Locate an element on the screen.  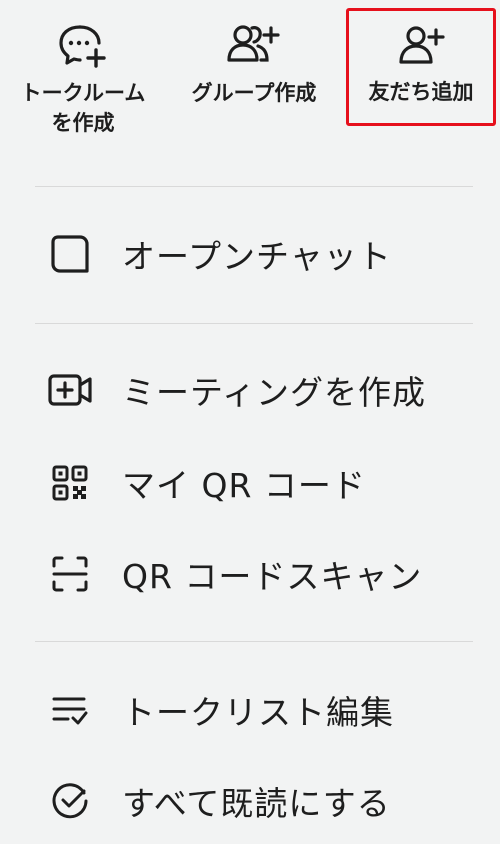
create-group-label: グループ作成 is located at coordinates (254, 93).